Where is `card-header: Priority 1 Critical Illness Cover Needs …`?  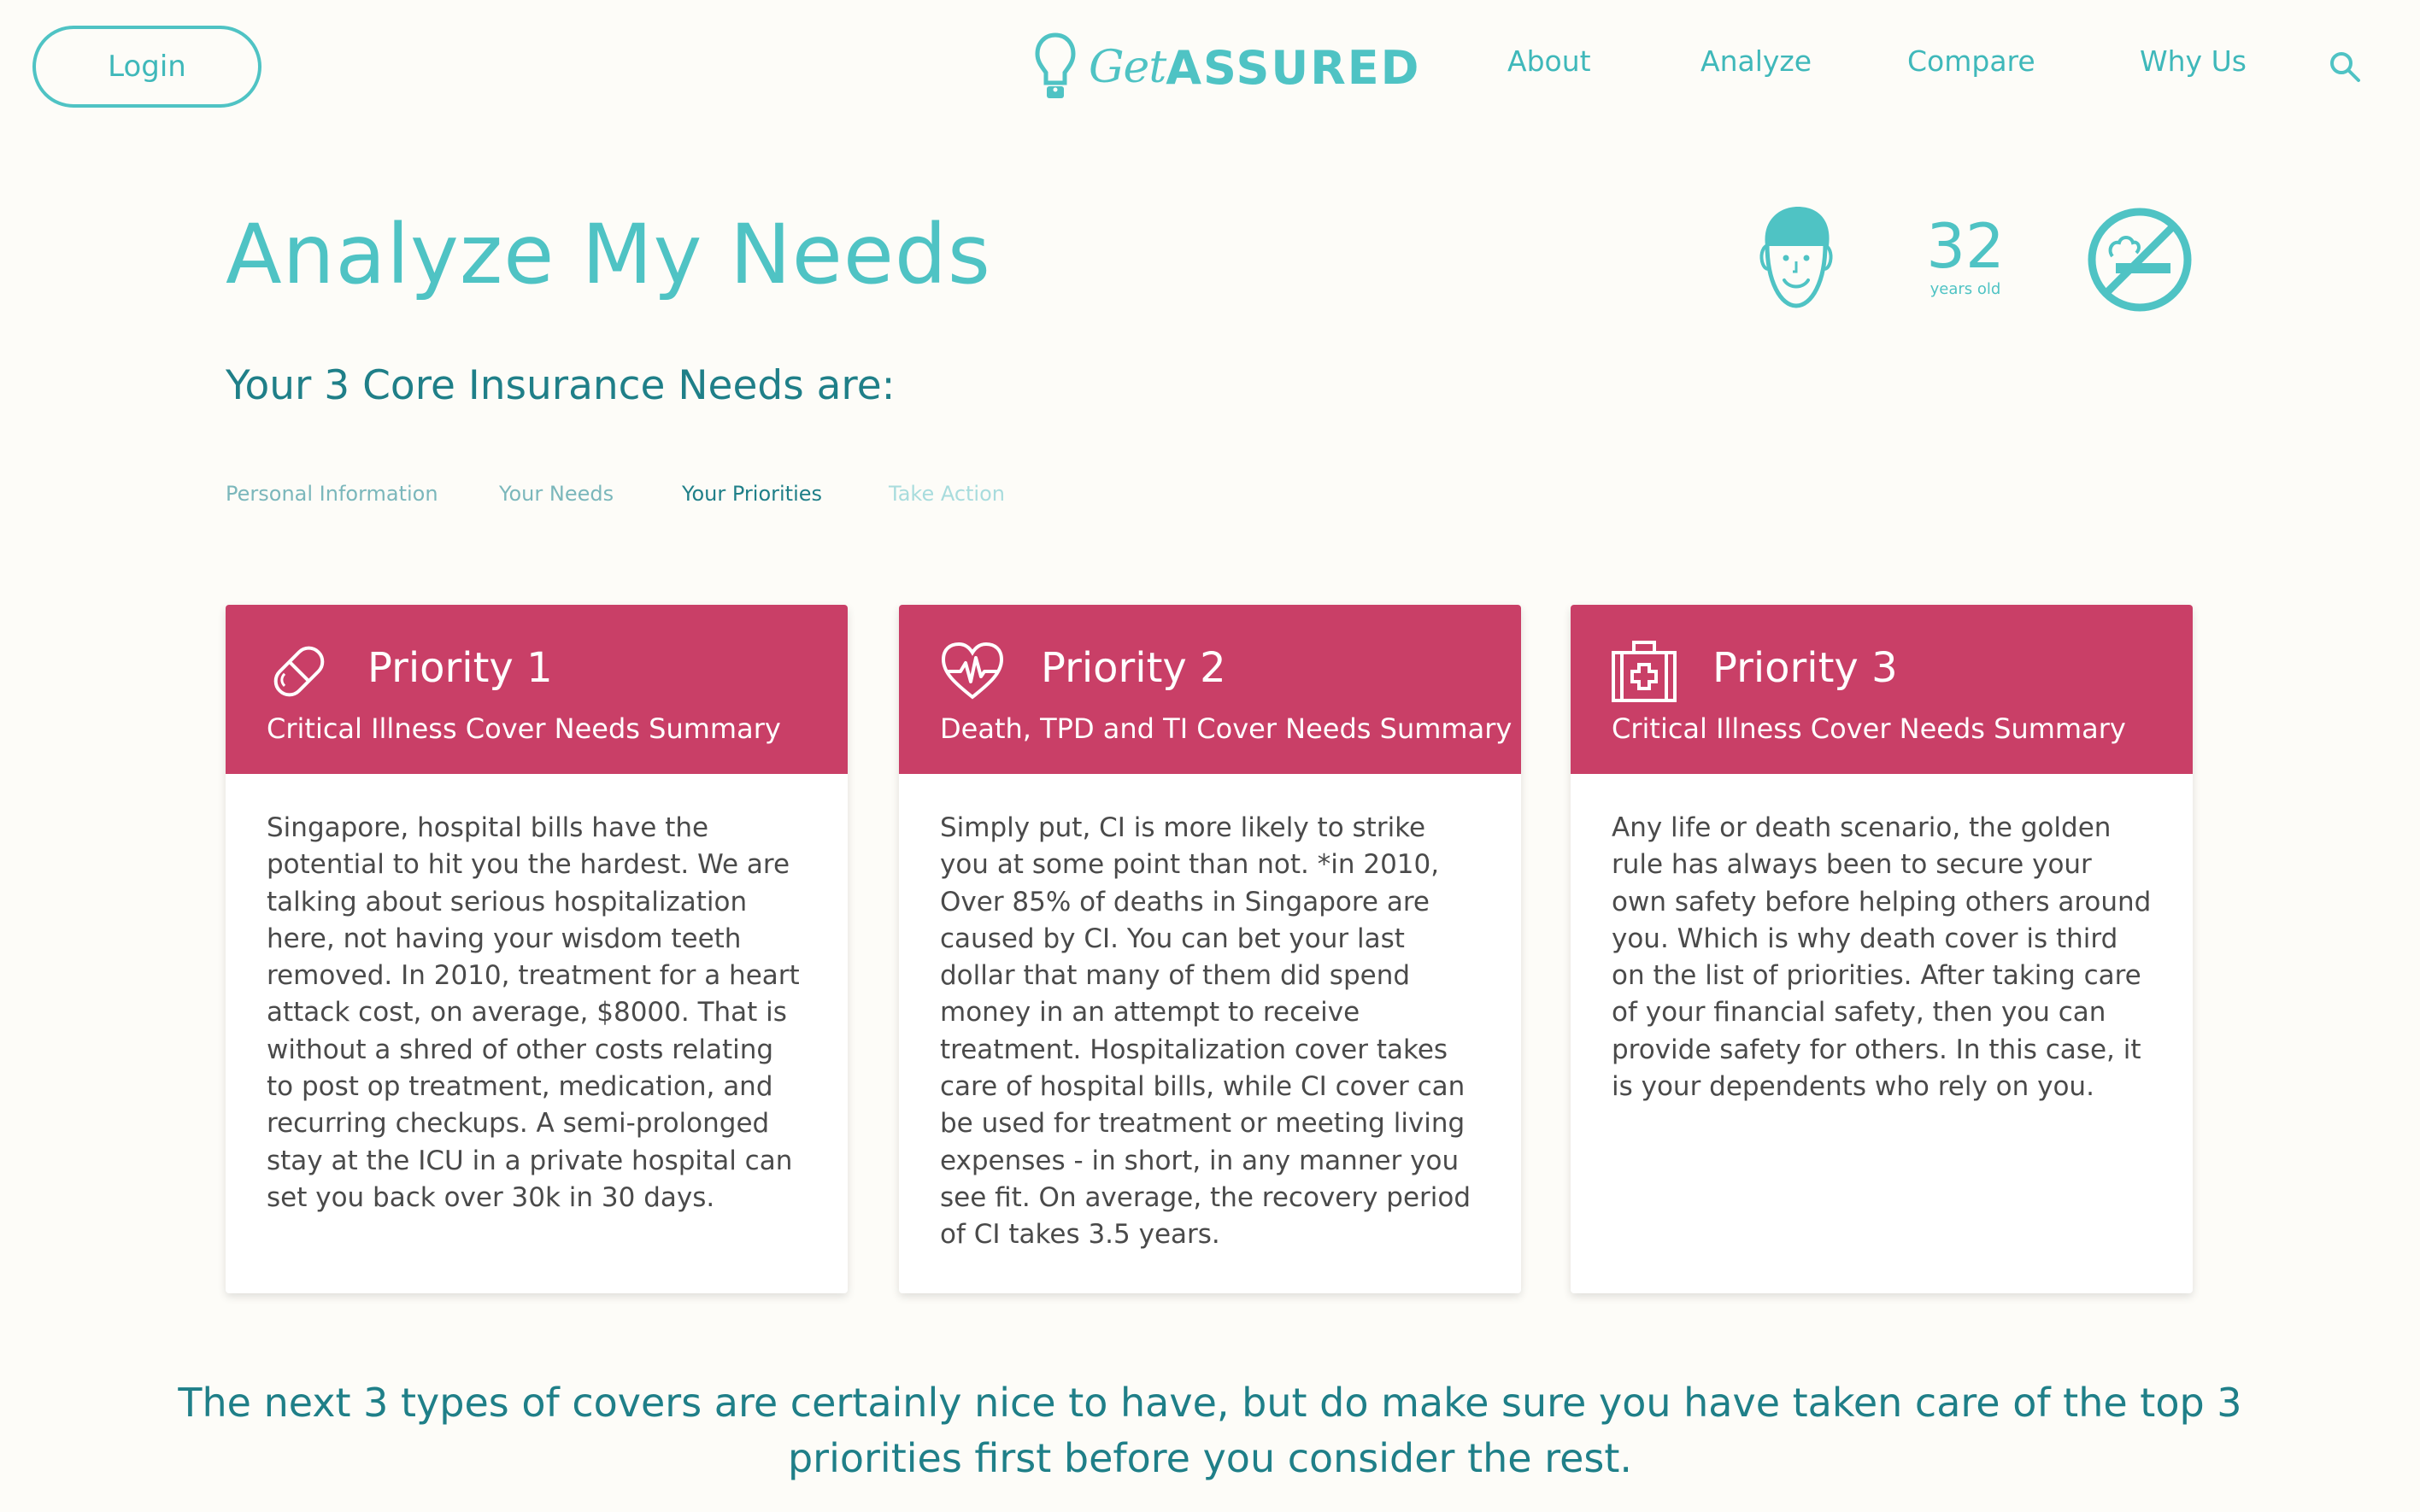
card-header: Priority 1 Critical Illness Cover Needs … is located at coordinates (537, 689).